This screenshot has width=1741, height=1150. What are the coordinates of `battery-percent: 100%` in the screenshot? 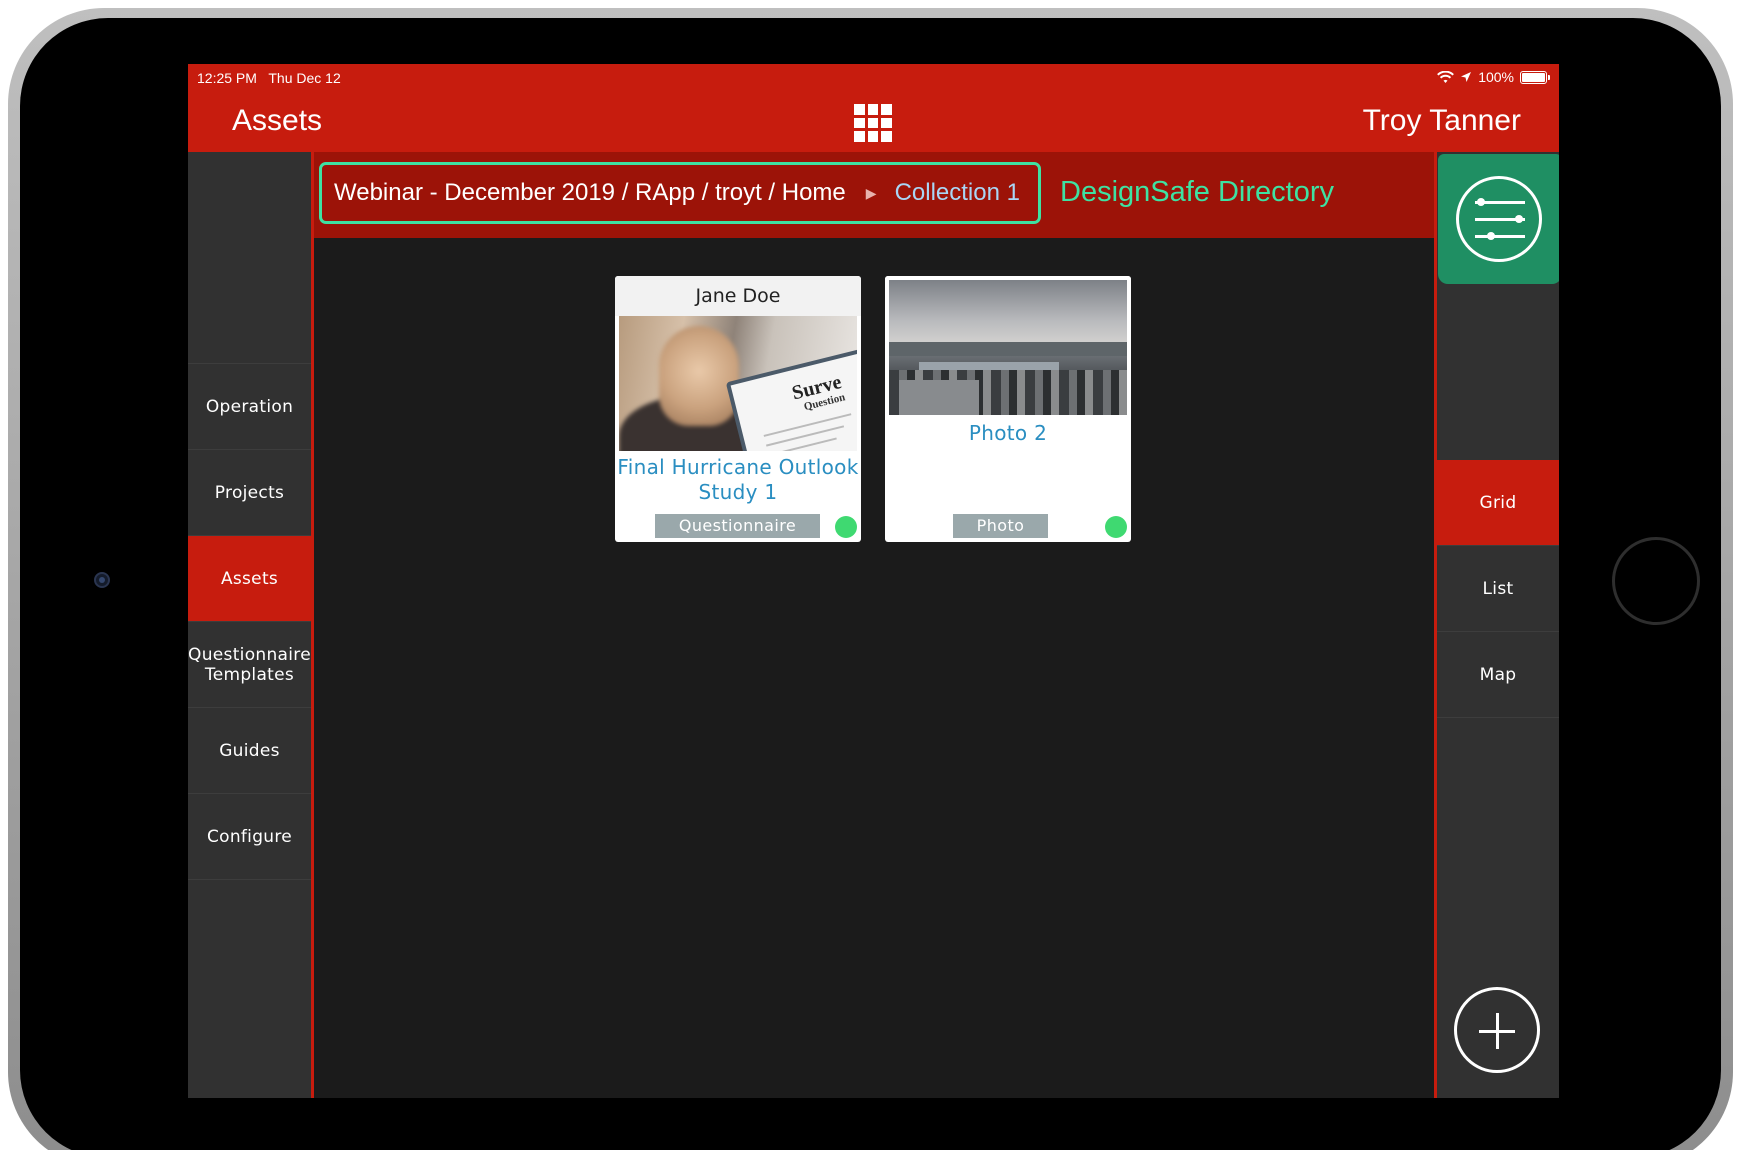 It's located at (1496, 77).